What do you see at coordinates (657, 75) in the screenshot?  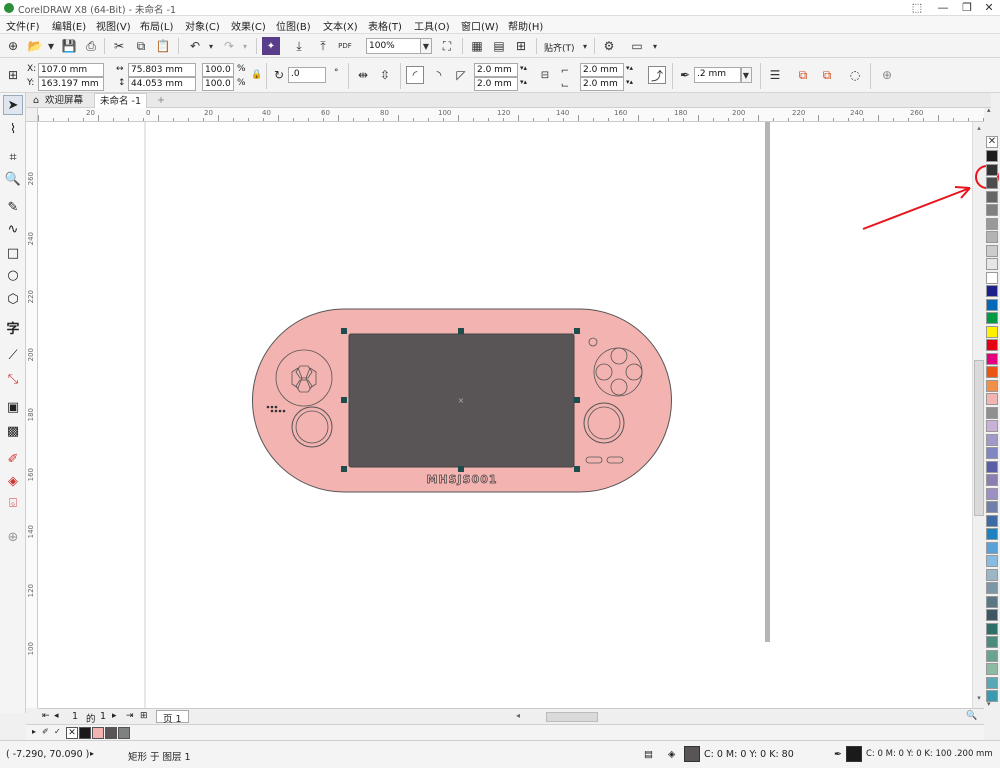 I see `relative-corner-scaling-icon: ⤴` at bounding box center [657, 75].